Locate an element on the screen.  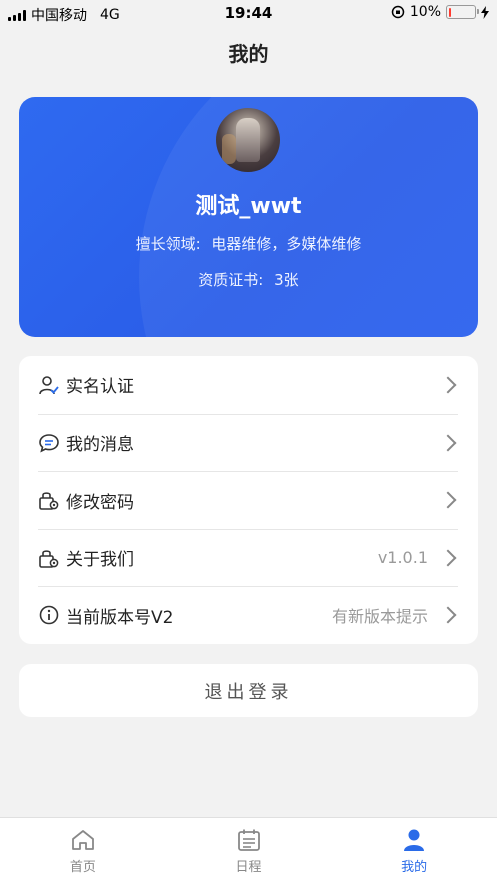
menu-label: 实名认证 is located at coordinates (100, 387).